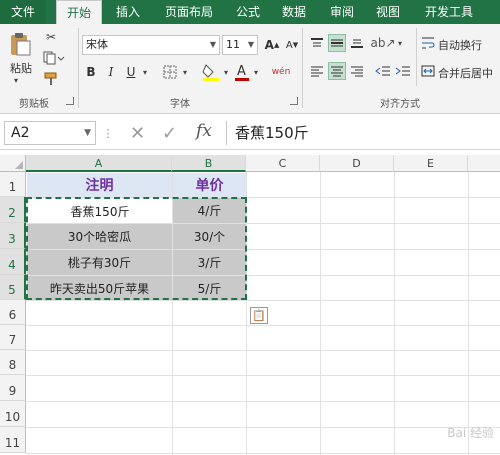 This screenshot has width=500, height=455. Describe the element at coordinates (189, 12) in the screenshot. I see `tab-page-layout: 页面布局` at that location.